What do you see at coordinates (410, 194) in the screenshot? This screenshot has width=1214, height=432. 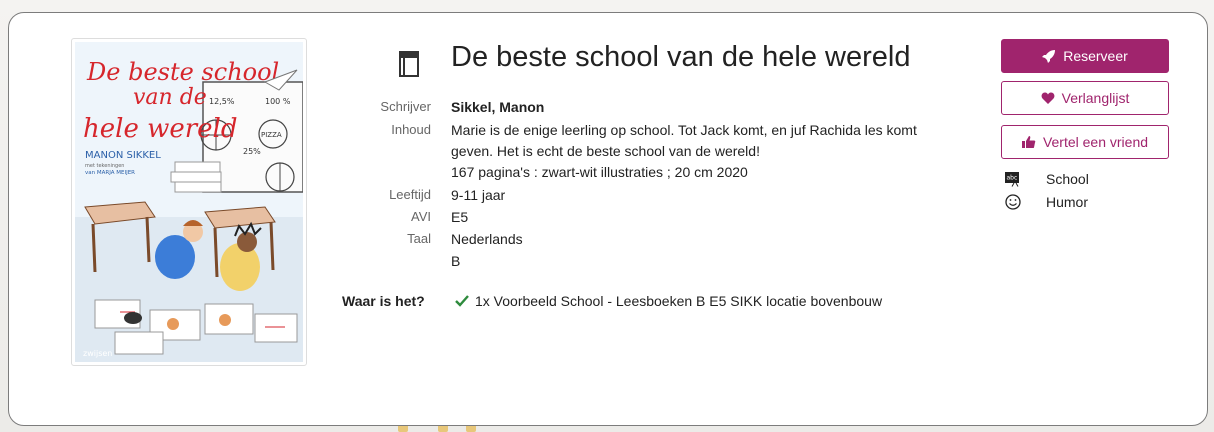 I see `age-label: Leeftijd` at bounding box center [410, 194].